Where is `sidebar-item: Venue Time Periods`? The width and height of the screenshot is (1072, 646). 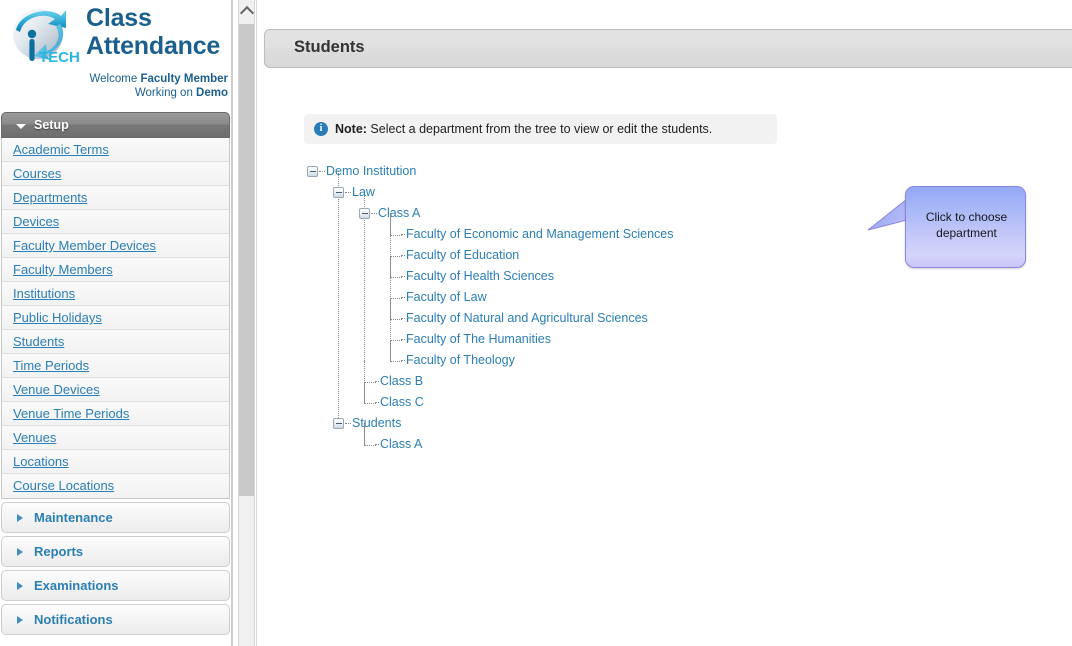
sidebar-item: Venue Time Periods is located at coordinates (115, 414).